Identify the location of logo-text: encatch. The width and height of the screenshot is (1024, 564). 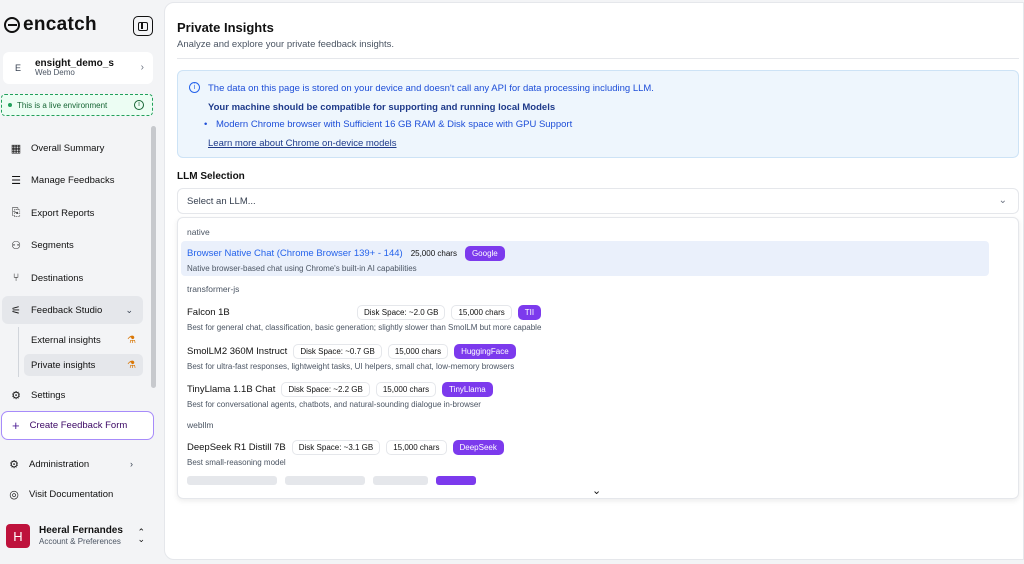
(60, 24).